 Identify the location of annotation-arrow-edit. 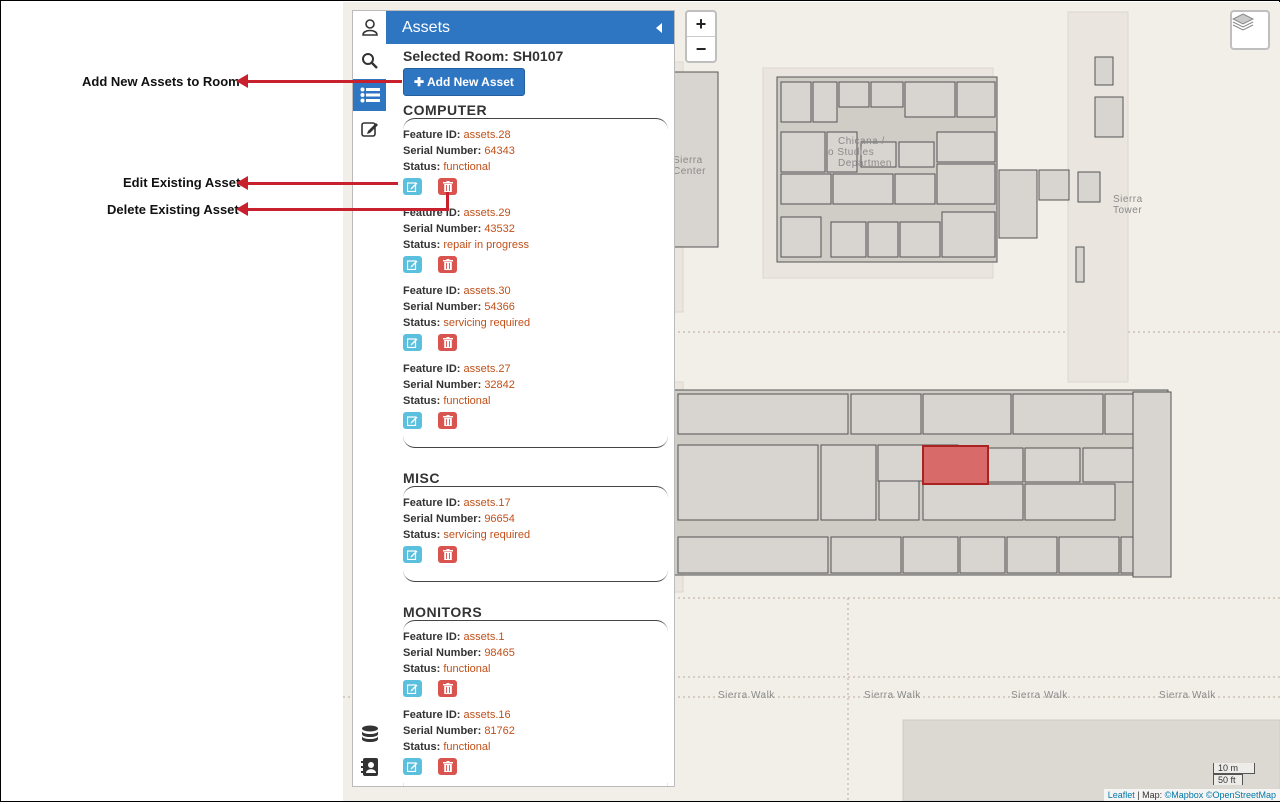
(317, 183).